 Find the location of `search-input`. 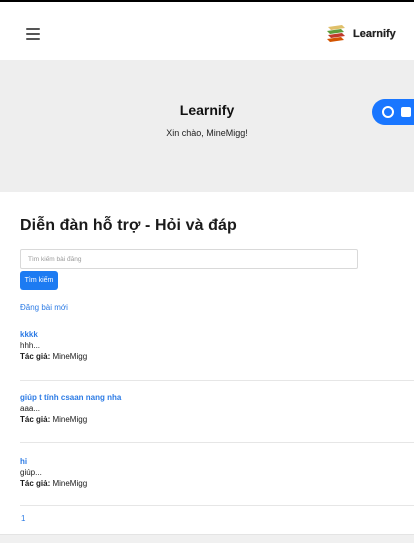

search-input is located at coordinates (189, 259).